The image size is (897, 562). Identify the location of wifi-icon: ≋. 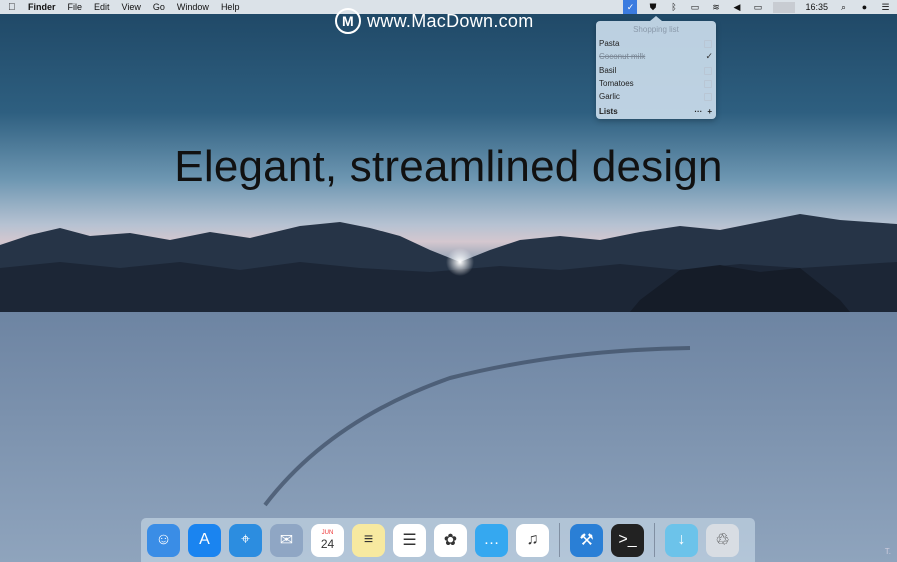
(715, 7).